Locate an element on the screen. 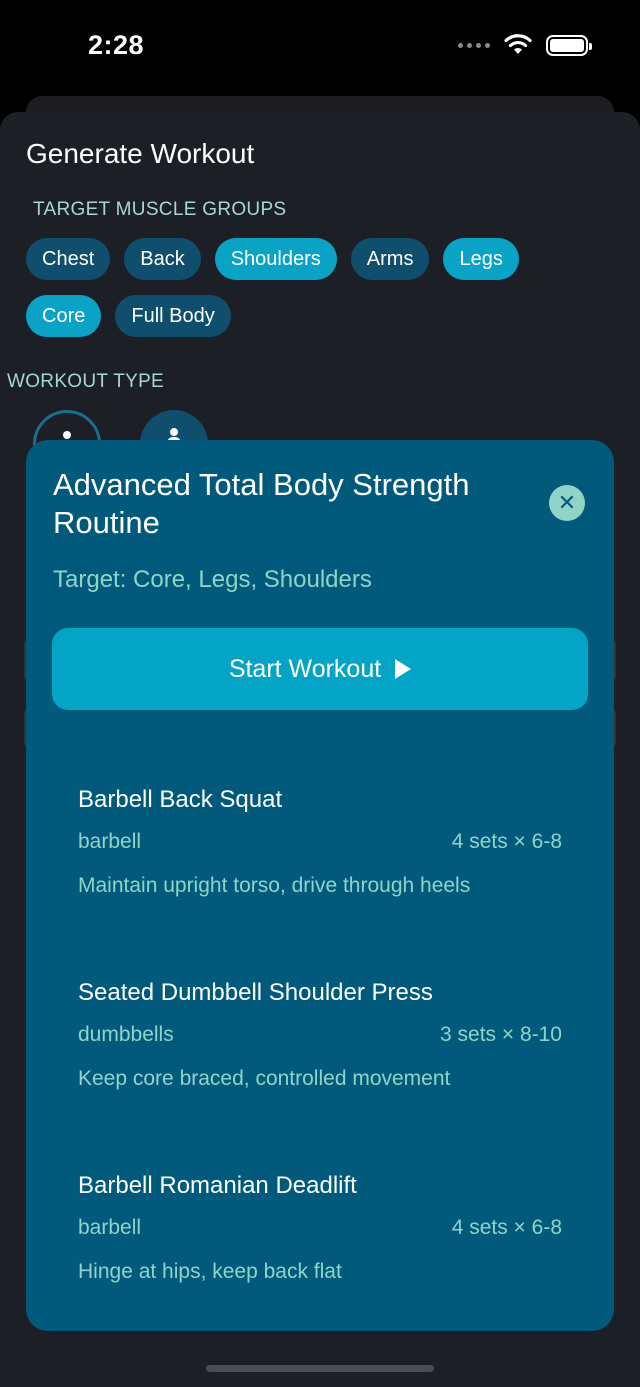  exercise-note: Hinge at hips, keep back flat is located at coordinates (210, 1271).